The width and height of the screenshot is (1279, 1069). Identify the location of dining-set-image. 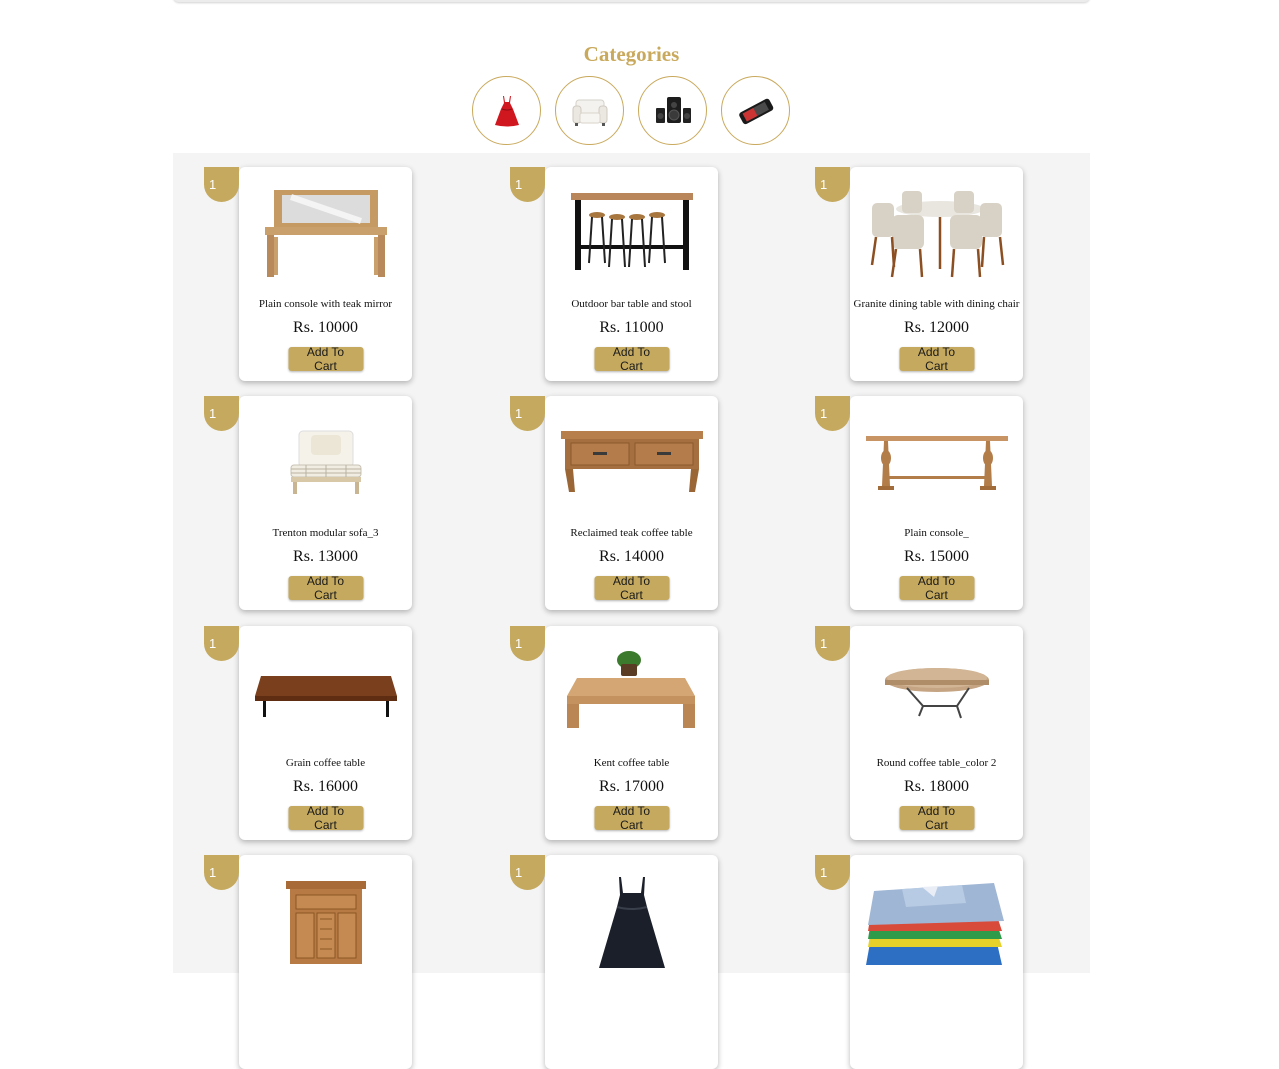
(937, 233).